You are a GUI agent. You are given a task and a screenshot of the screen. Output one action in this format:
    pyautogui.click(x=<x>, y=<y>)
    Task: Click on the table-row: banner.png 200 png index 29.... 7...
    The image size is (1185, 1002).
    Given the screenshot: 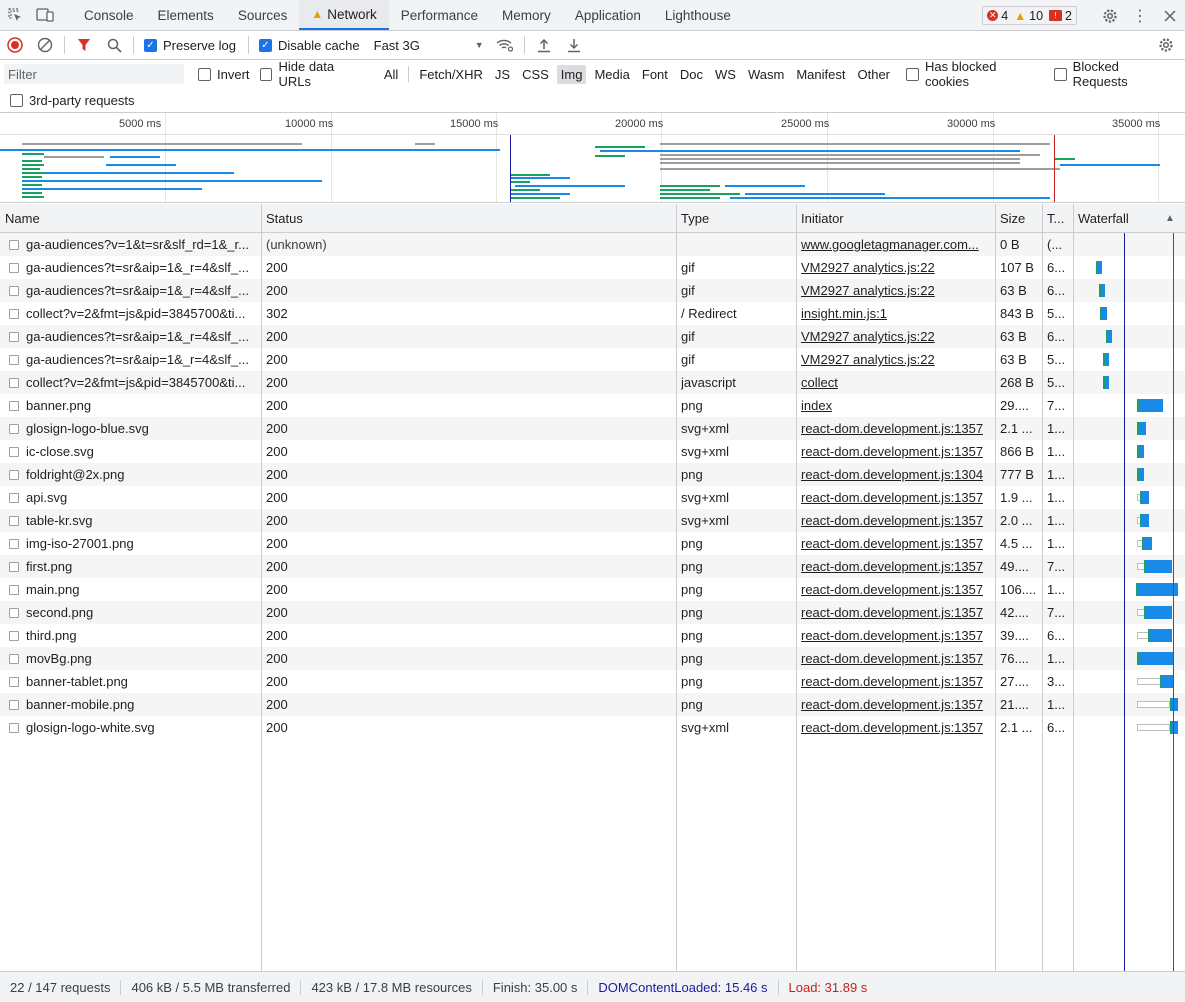 What is the action you would take?
    pyautogui.click(x=592, y=405)
    